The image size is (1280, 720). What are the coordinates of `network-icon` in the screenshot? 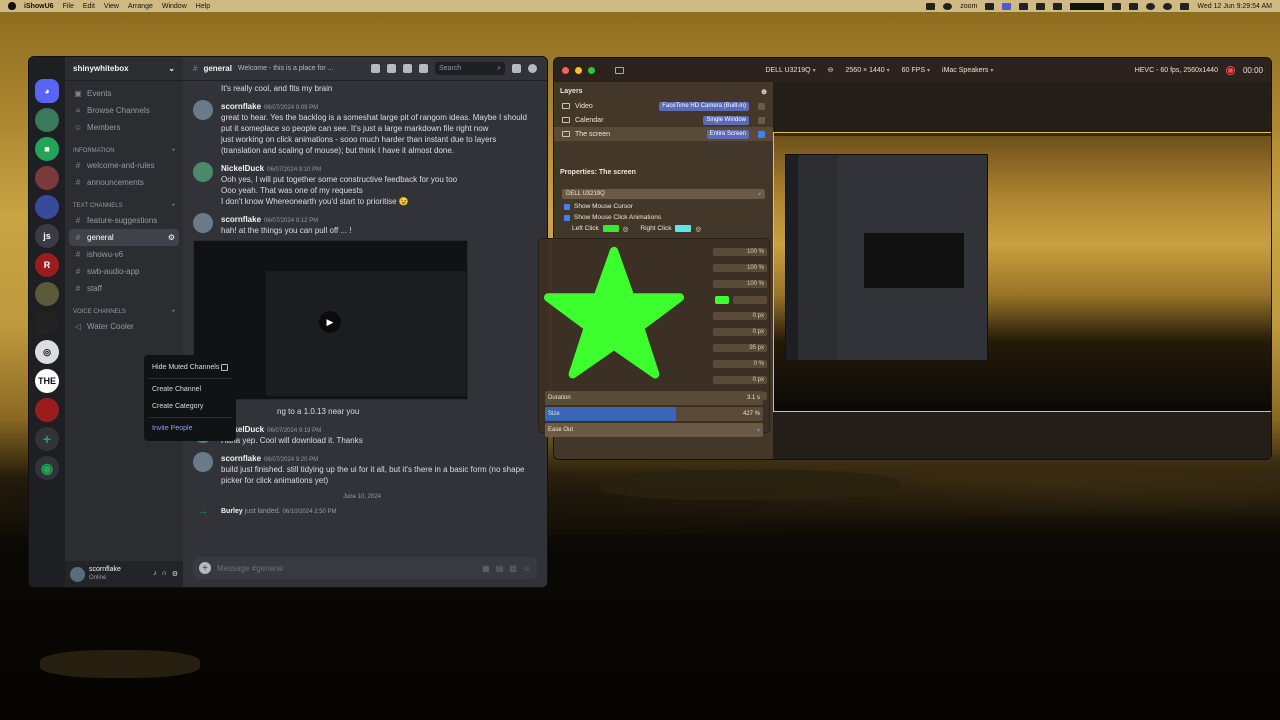 It's located at (1117, 6).